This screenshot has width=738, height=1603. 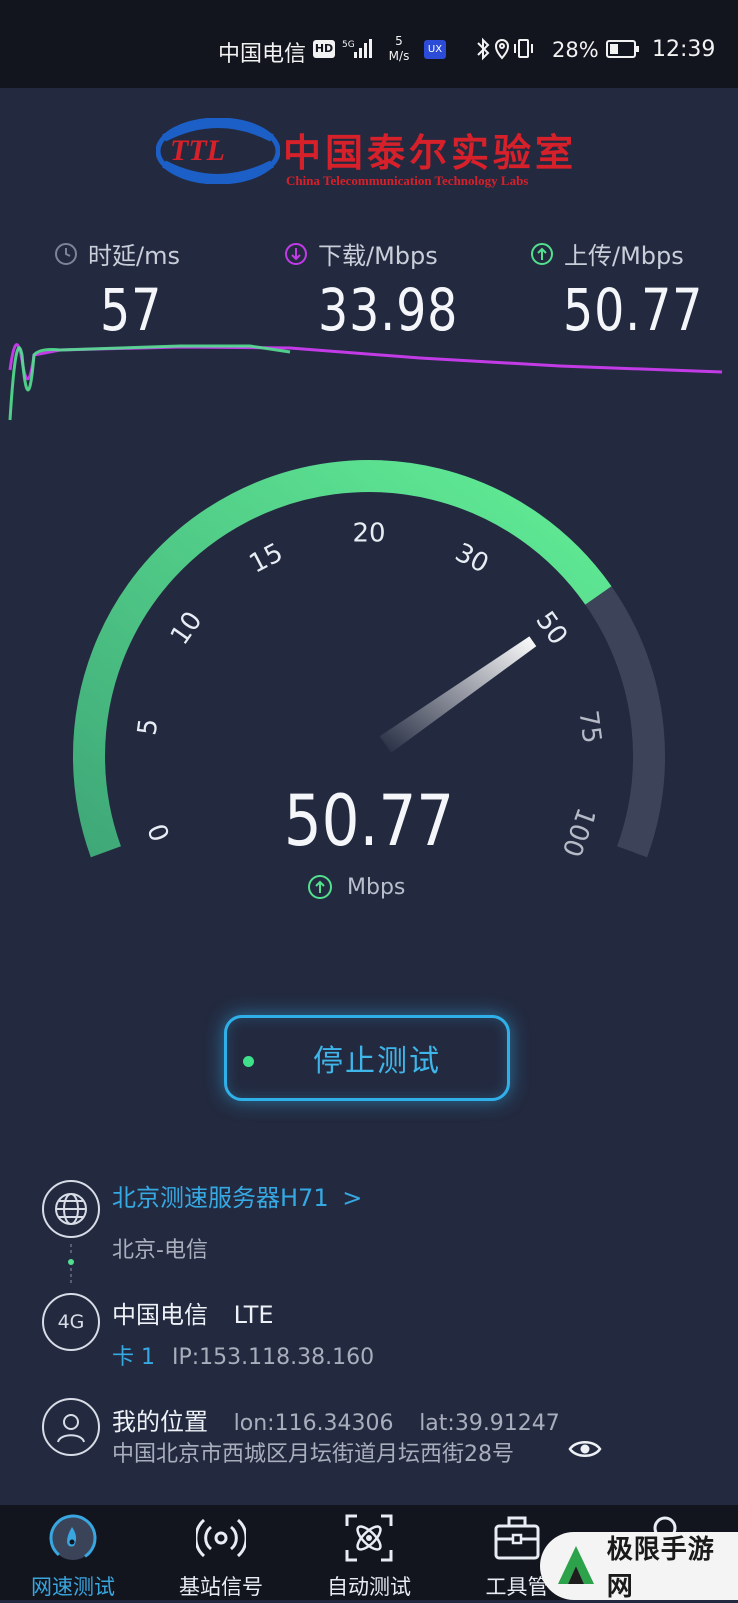 I want to click on server-name: 北京测速服务器H71, so click(x=220, y=1198).